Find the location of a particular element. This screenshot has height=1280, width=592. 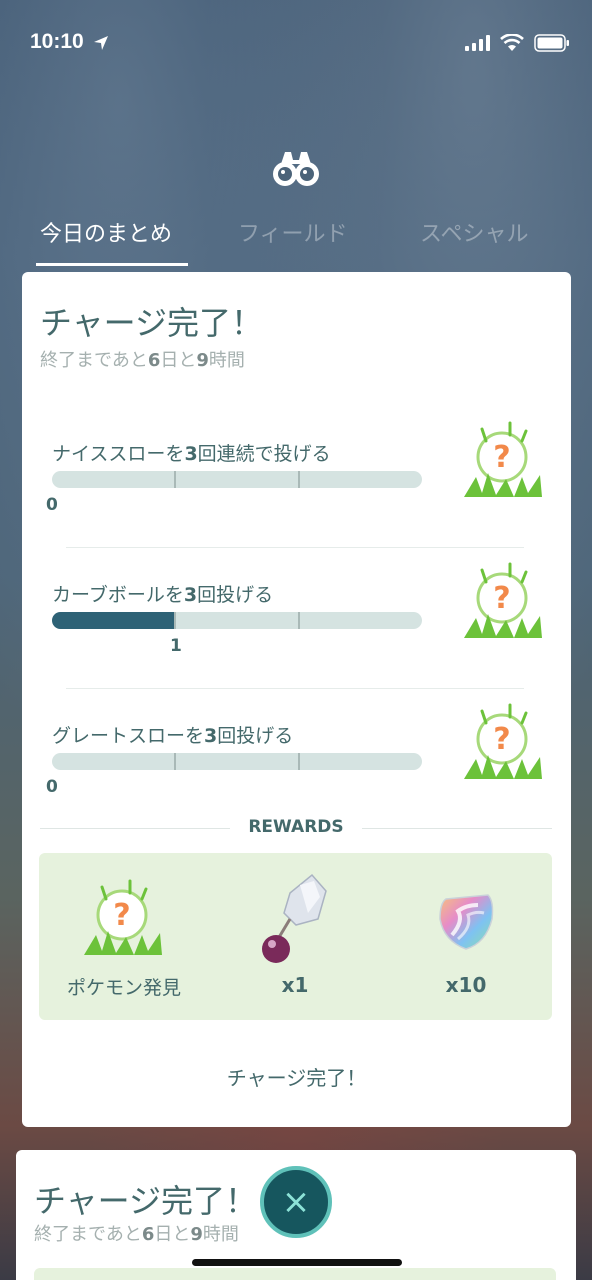

status-icons is located at coordinates (517, 43).